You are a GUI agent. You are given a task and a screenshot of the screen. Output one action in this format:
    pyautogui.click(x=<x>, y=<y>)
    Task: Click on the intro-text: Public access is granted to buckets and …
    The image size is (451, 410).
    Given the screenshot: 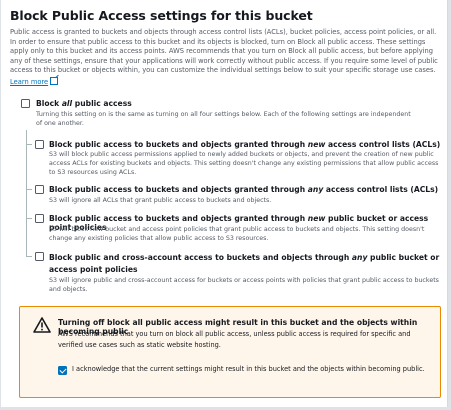 What is the action you would take?
    pyautogui.click(x=226, y=58)
    